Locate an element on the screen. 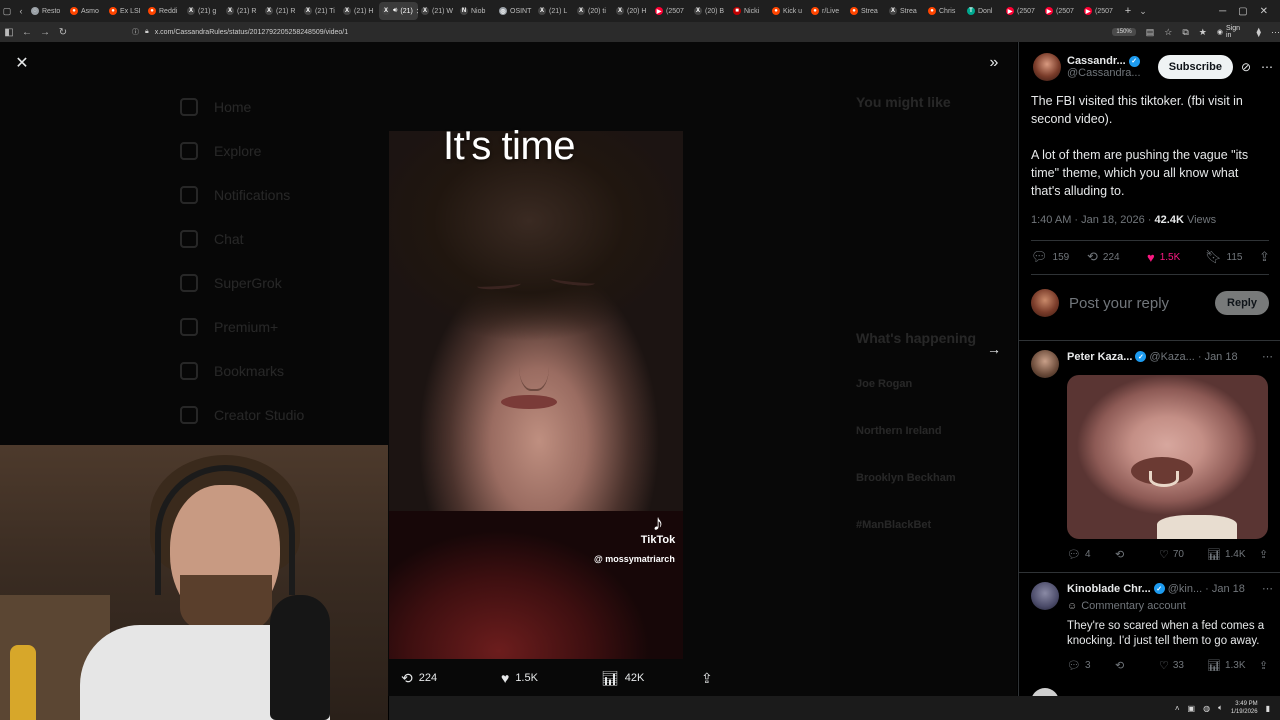 The height and width of the screenshot is (720, 1280). close-window-icon: ✕ is located at coordinates (1264, 11).